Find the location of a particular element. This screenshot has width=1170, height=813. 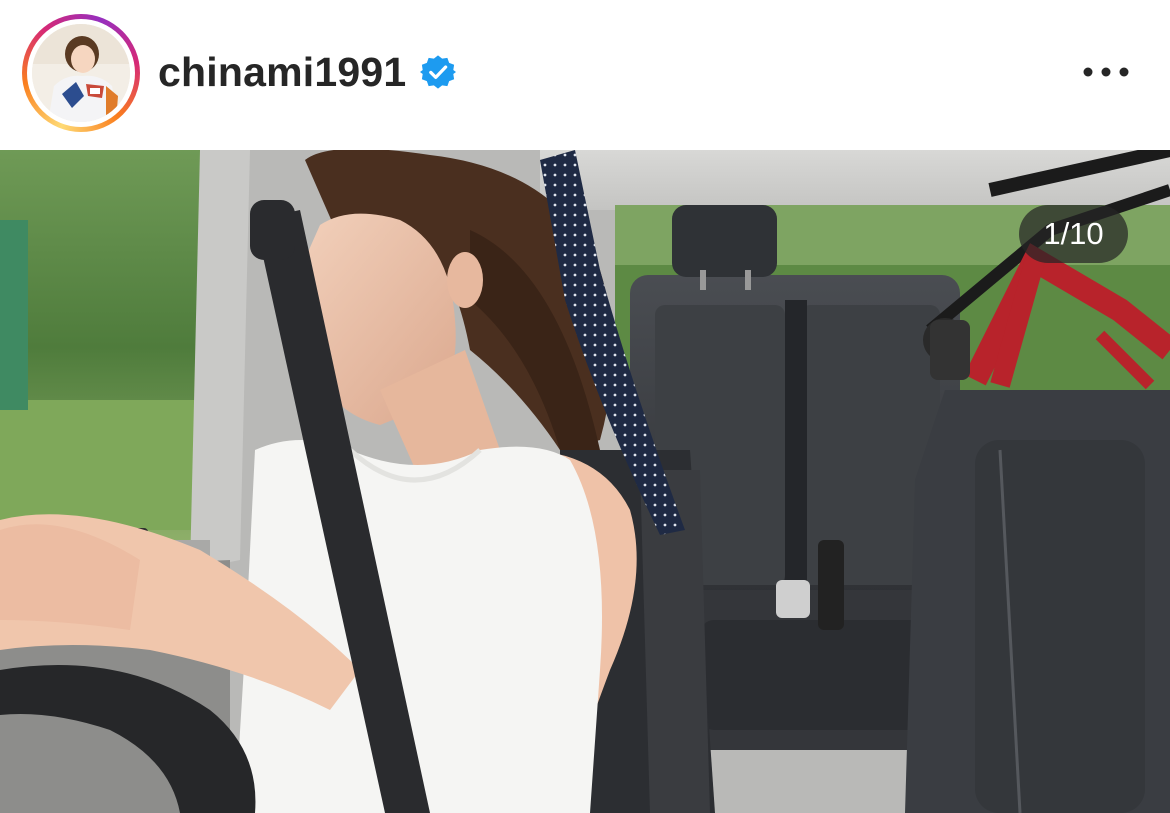

story-ring is located at coordinates (81, 73).